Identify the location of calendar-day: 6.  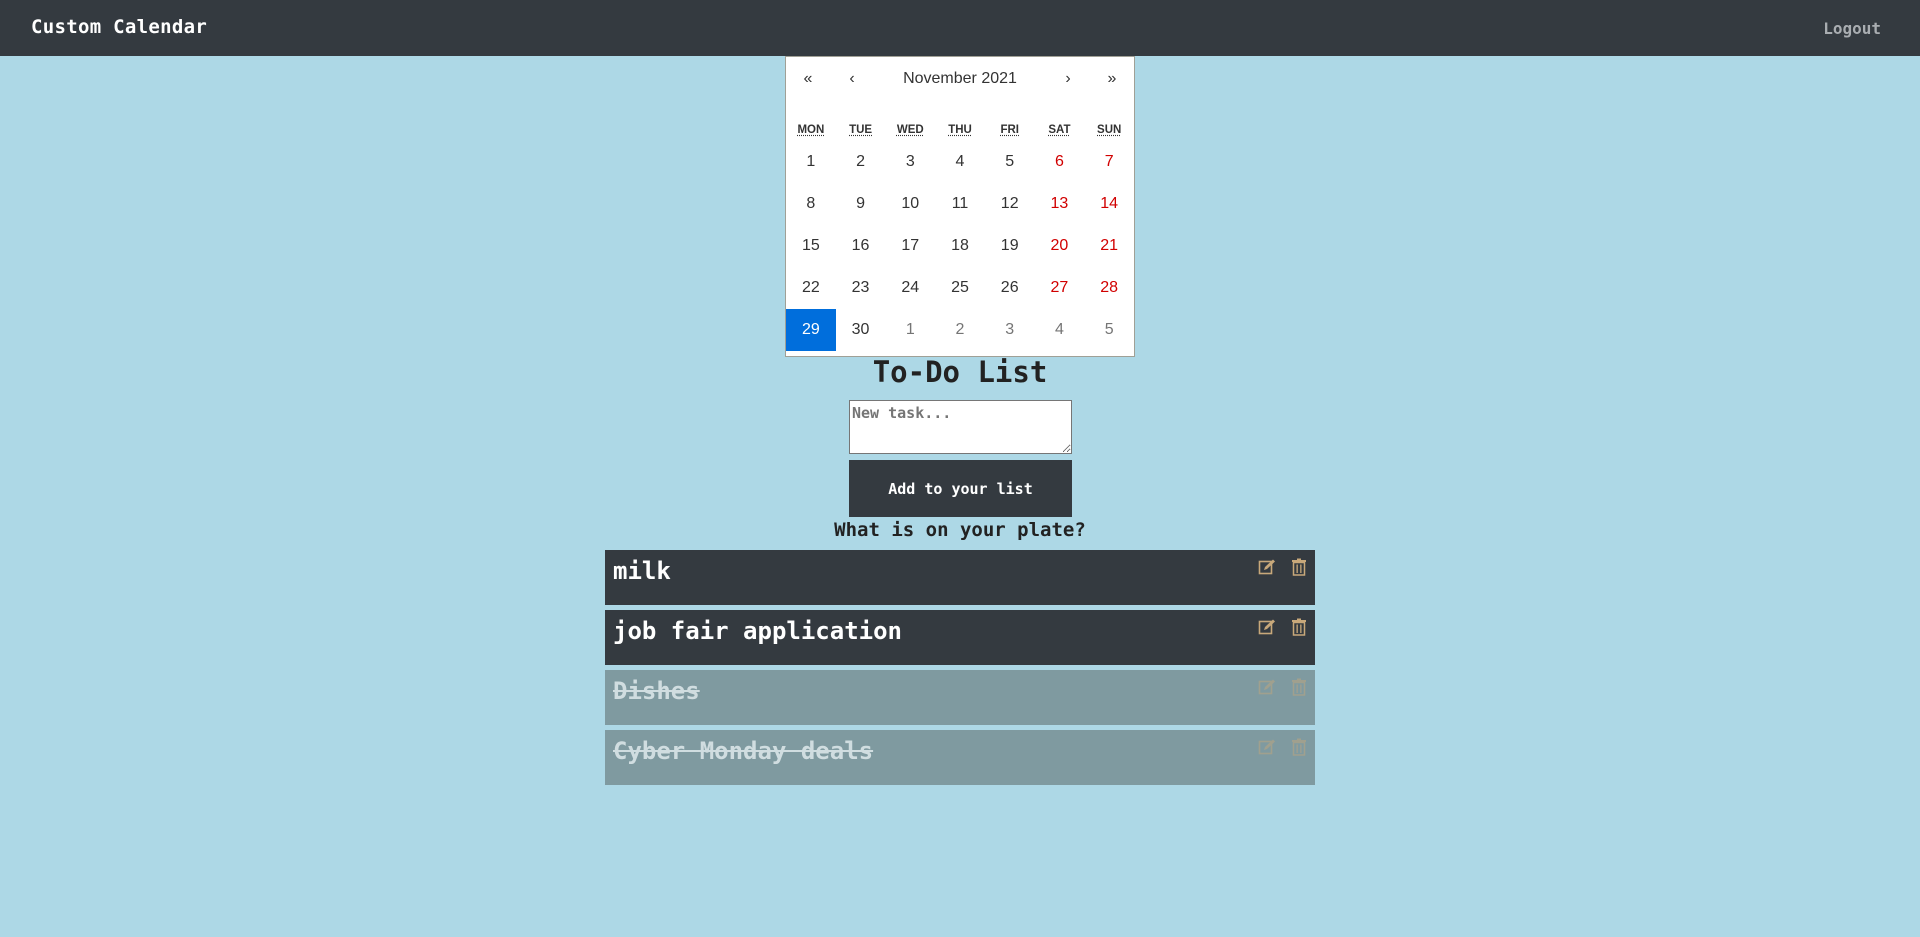
(1060, 162).